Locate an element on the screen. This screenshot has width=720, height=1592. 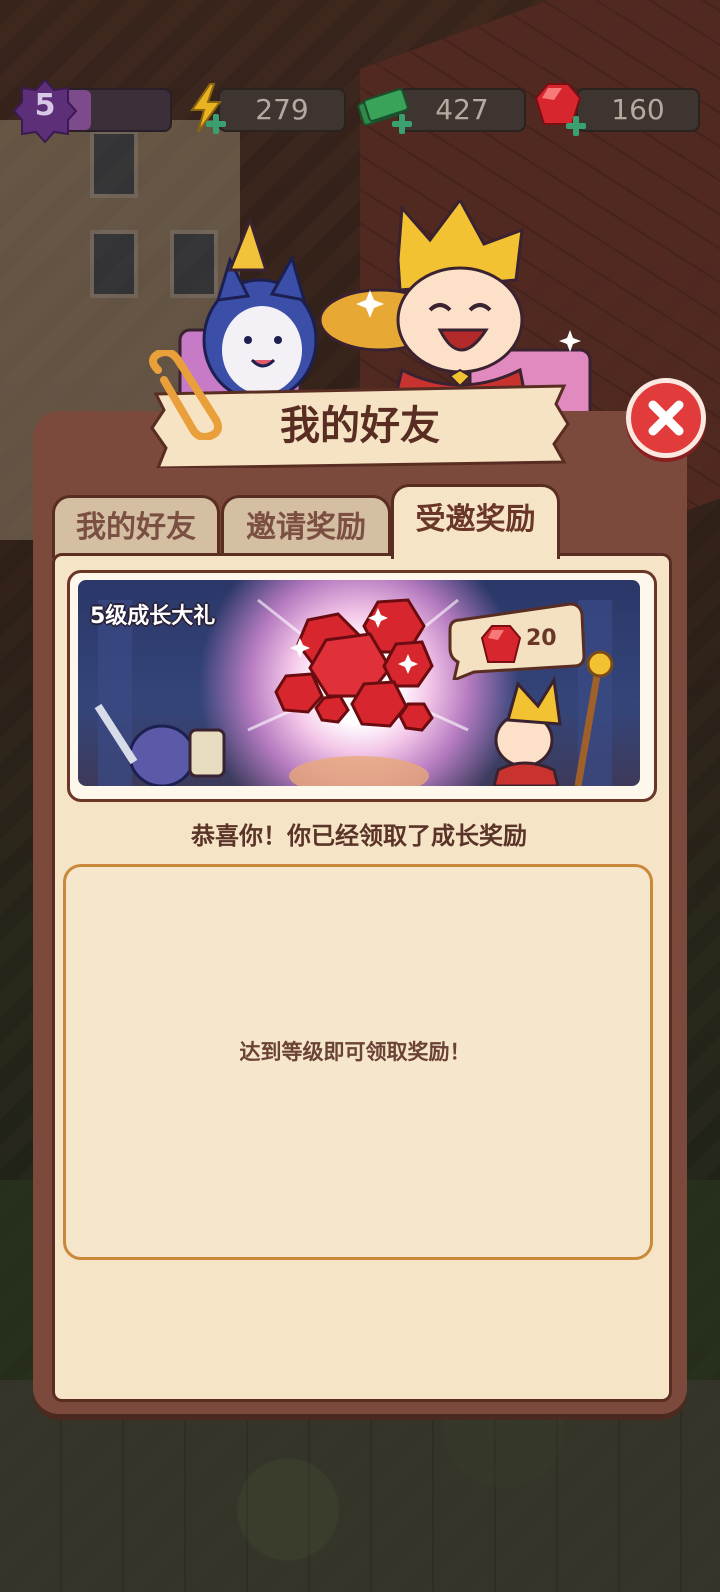
close-icon is located at coordinates (666, 418).